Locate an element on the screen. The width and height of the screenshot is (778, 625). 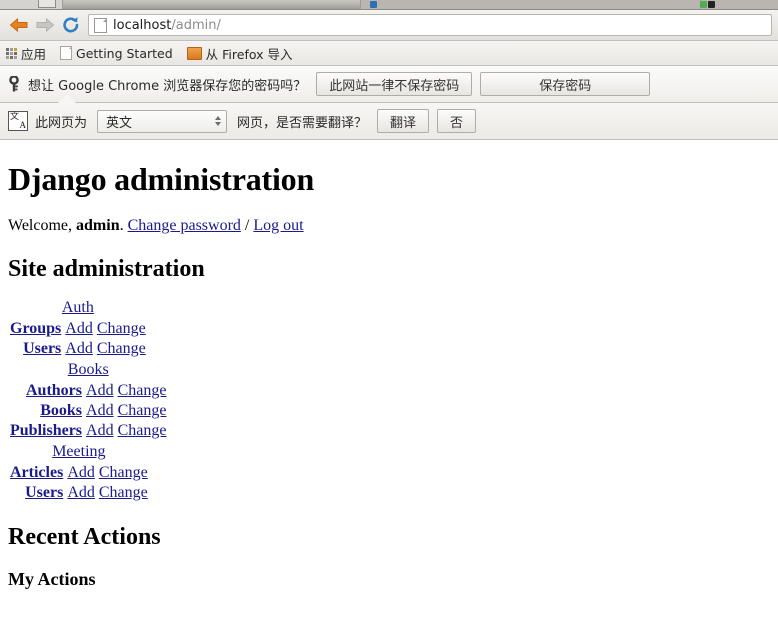
app-caption: Auth is located at coordinates (78, 308).